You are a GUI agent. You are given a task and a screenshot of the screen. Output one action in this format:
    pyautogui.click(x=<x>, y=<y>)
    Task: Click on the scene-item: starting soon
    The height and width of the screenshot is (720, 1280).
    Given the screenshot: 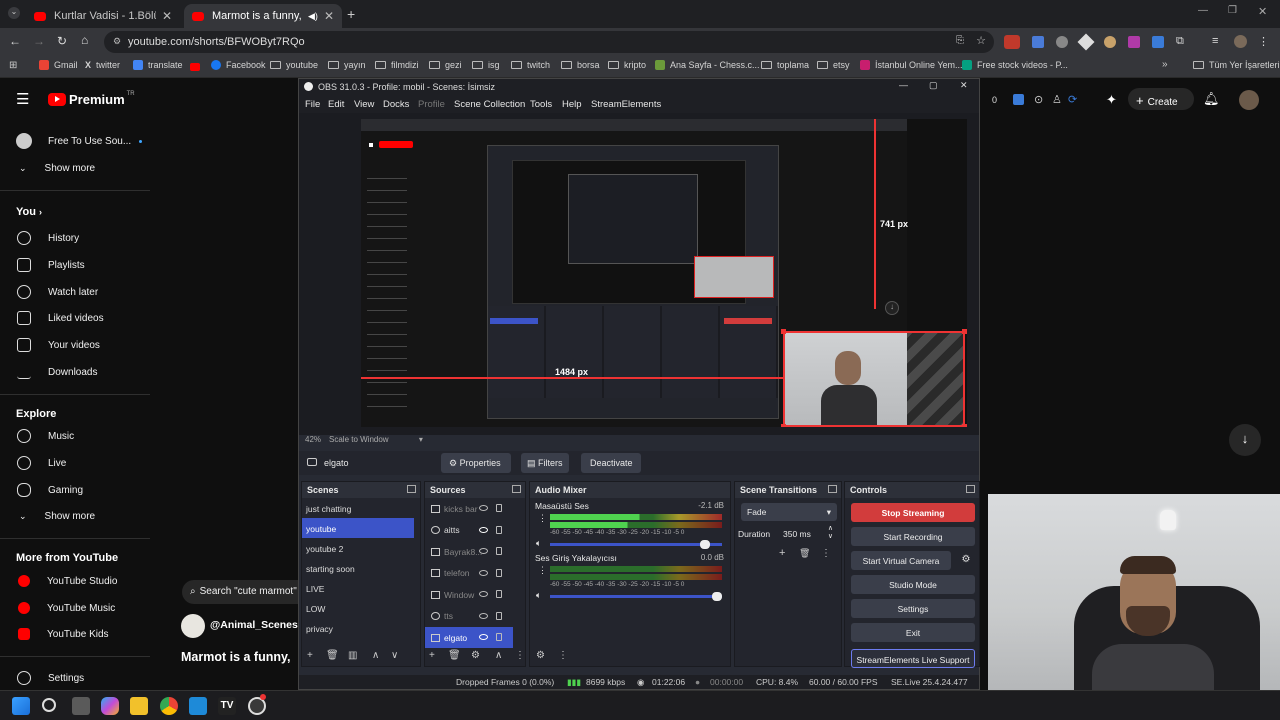 What is the action you would take?
    pyautogui.click(x=361, y=568)
    